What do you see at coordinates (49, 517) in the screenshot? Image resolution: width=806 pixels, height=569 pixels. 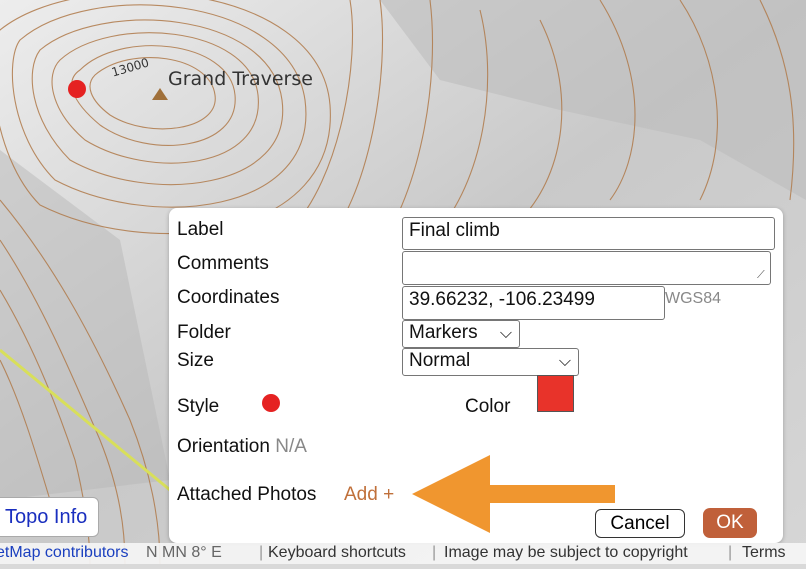 I see `topo-info-button: Topo Info` at bounding box center [49, 517].